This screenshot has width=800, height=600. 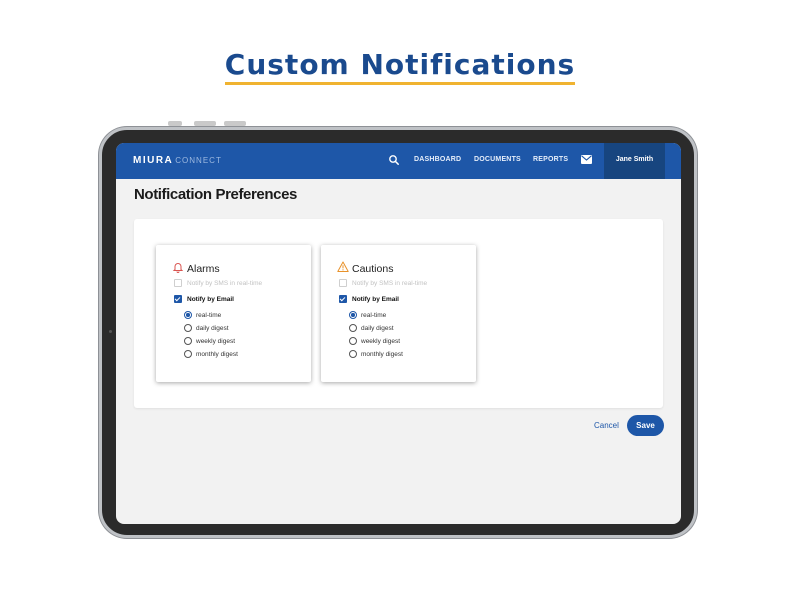 What do you see at coordinates (203, 269) in the screenshot?
I see `card-title: Alarms` at bounding box center [203, 269].